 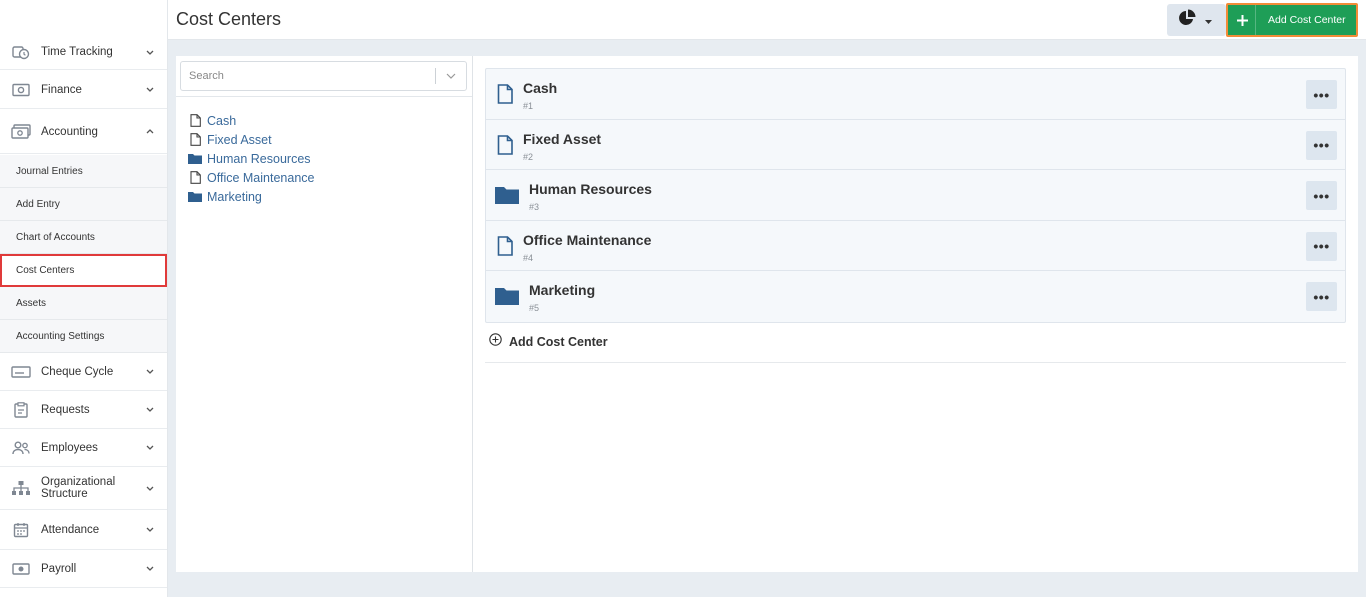 I want to click on sidebar-item-payroll: Payroll, so click(x=83, y=569).